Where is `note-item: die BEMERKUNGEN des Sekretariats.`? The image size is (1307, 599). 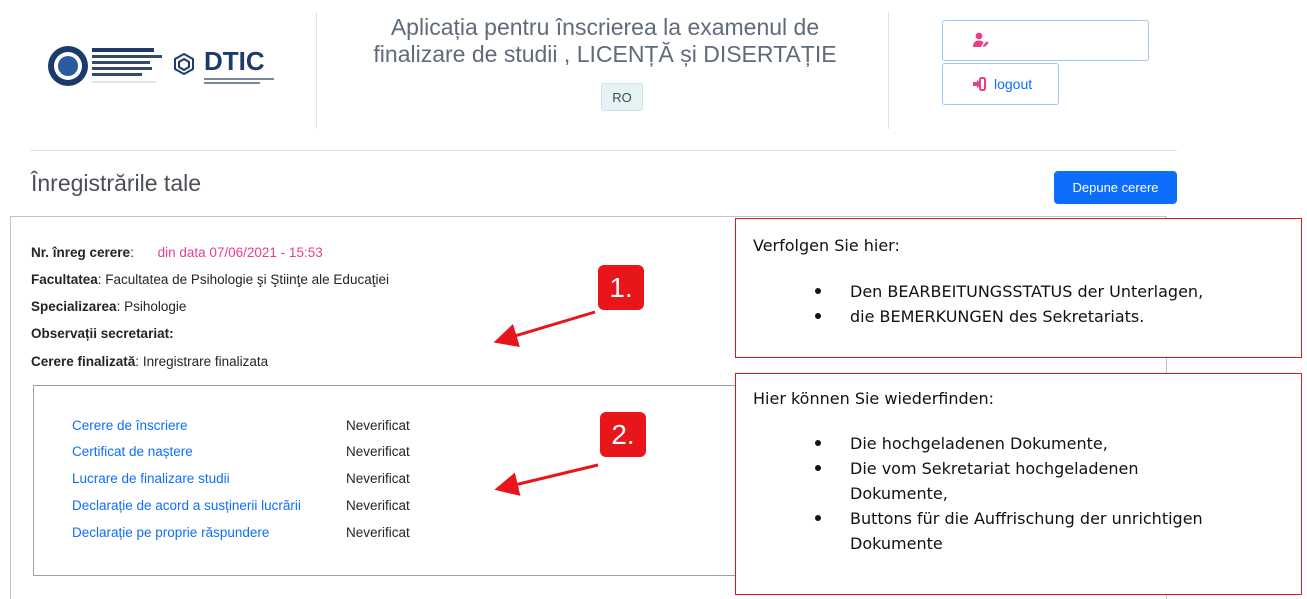
note-item: die BEMERKUNGEN des Sekretariats. is located at coordinates (1018, 316).